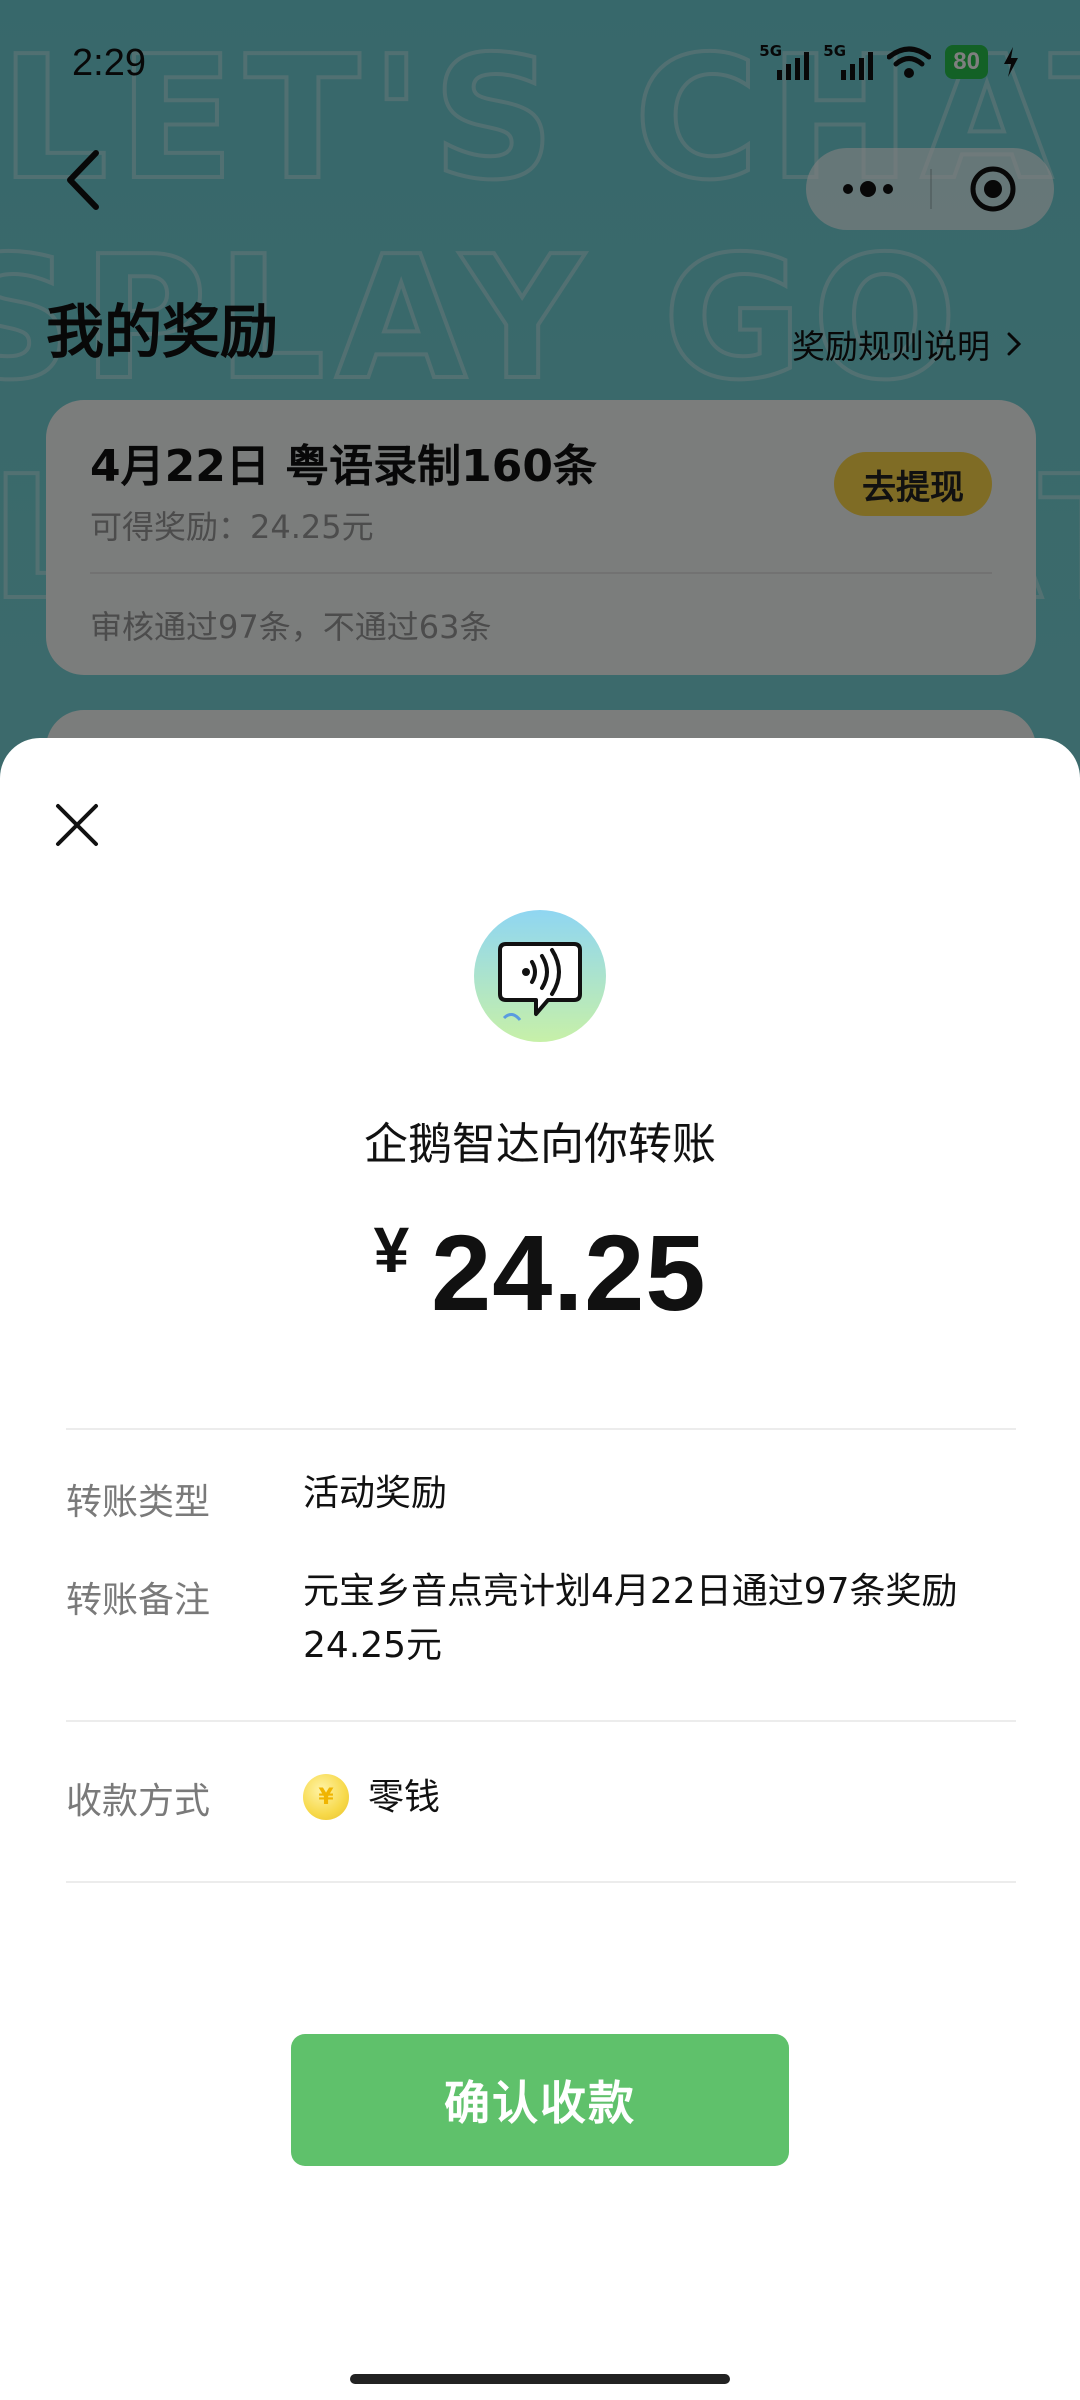 The image size is (1080, 2400). Describe the element at coordinates (391, 1250) in the screenshot. I see `currency-symbol: ¥` at that location.